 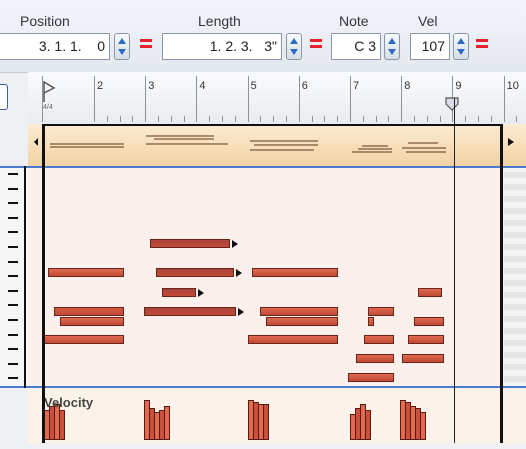 I want to click on note-spinner, so click(x=392, y=46).